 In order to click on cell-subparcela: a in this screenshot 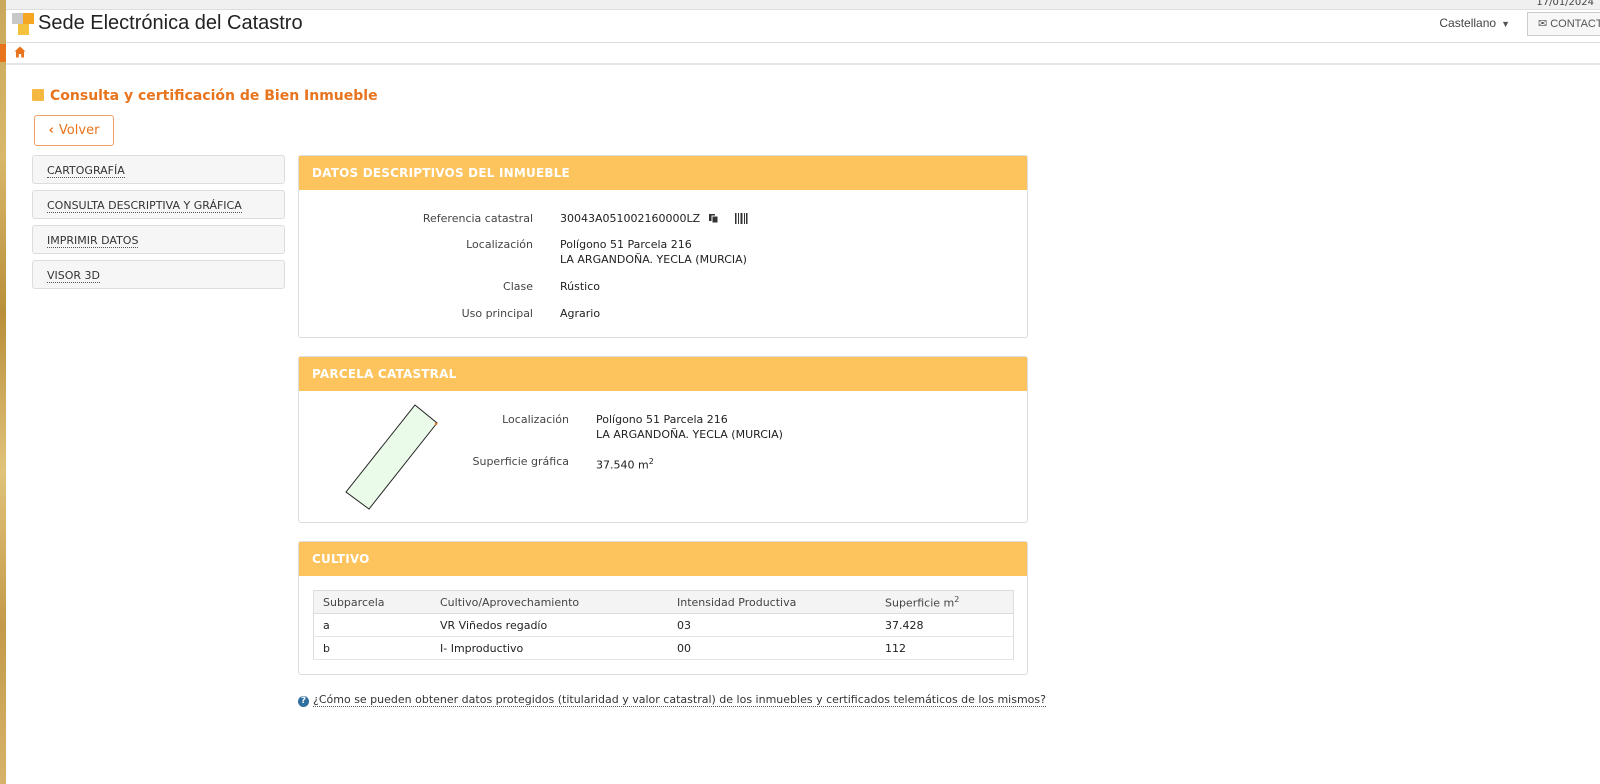, I will do `click(372, 625)`.